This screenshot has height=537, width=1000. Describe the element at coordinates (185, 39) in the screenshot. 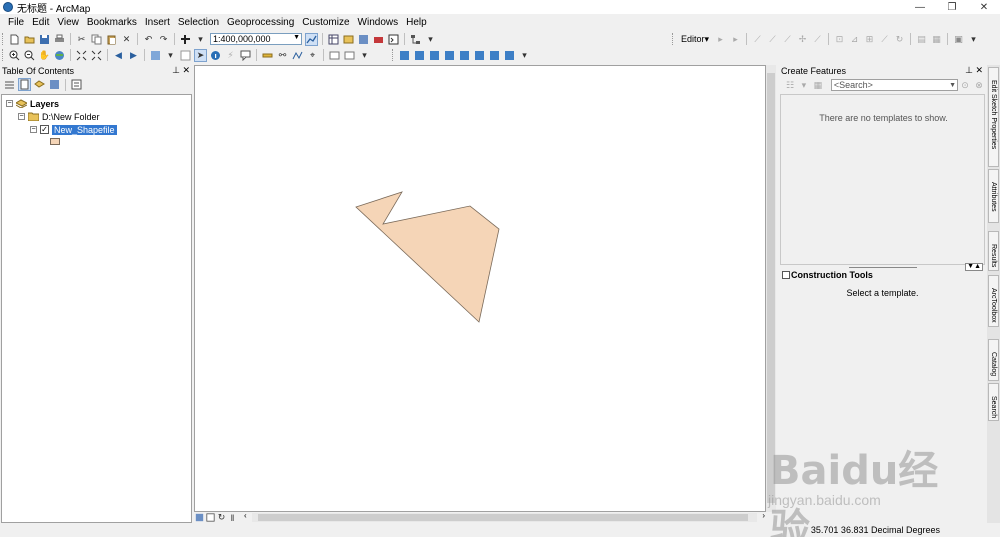

I see `add-data-icon` at that location.